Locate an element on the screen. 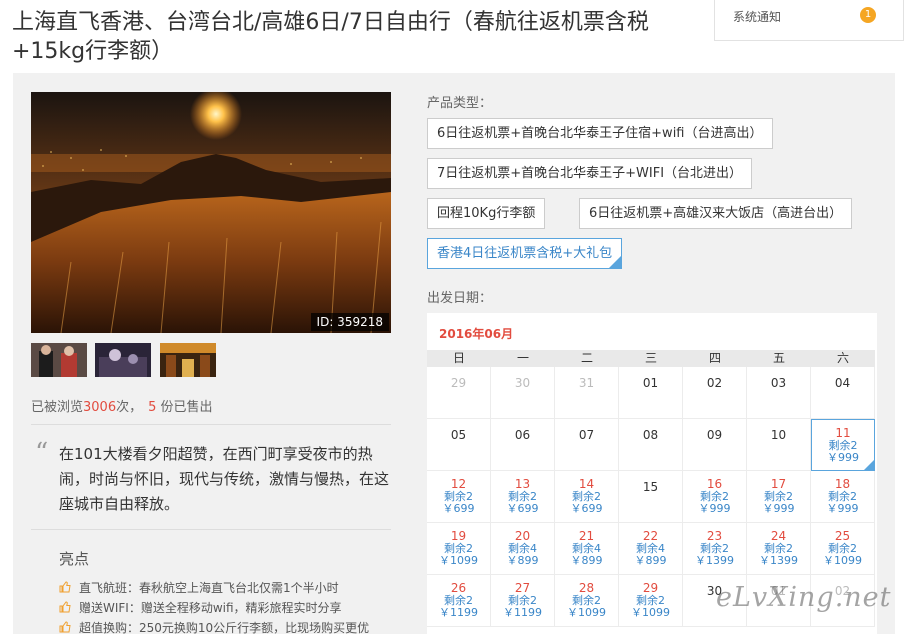  calendar-day: 12 剩余2 ￥699 is located at coordinates (459, 497).